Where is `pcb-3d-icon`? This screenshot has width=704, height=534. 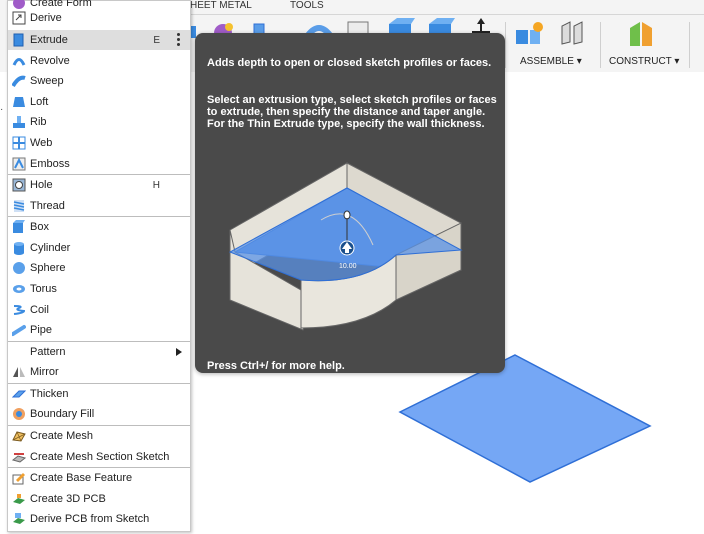
pcb-3d-icon is located at coordinates (19, 499).